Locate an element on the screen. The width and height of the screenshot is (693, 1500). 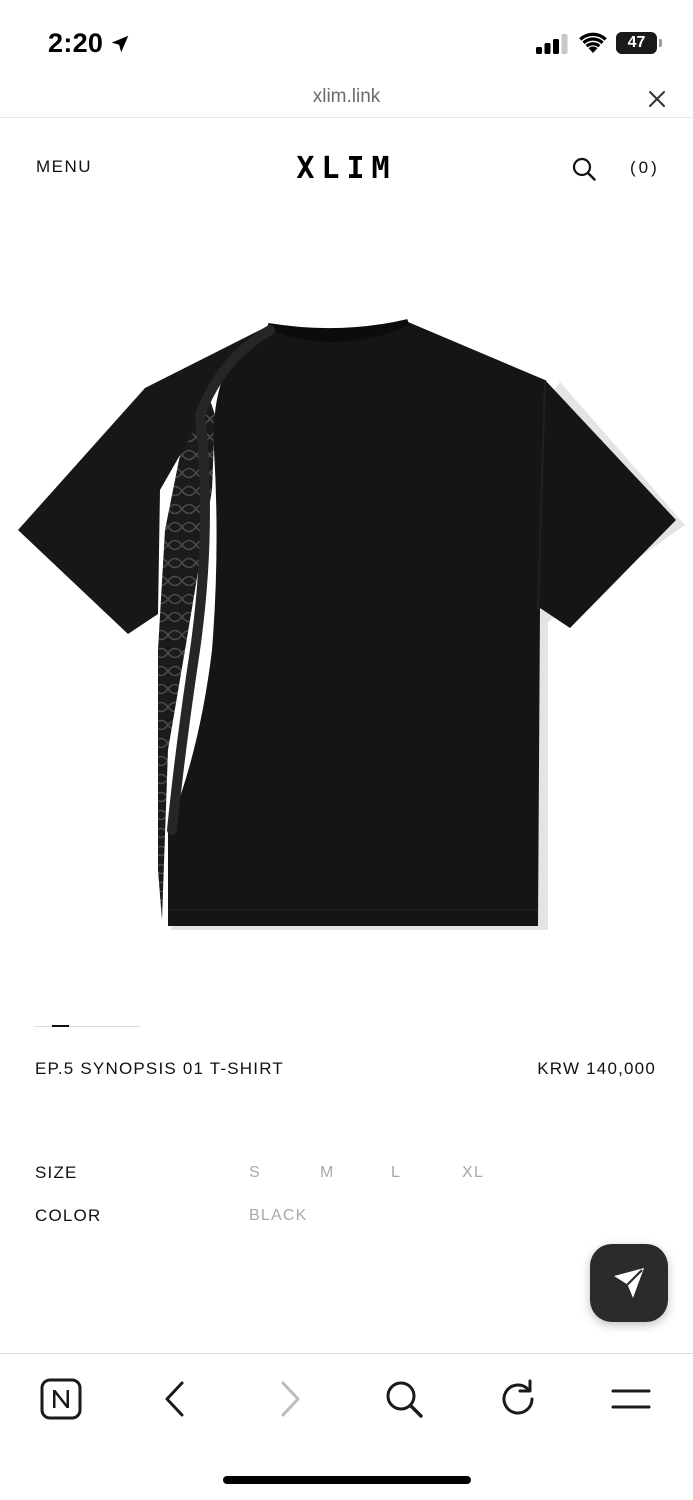
back-button is located at coordinates (175, 1399).